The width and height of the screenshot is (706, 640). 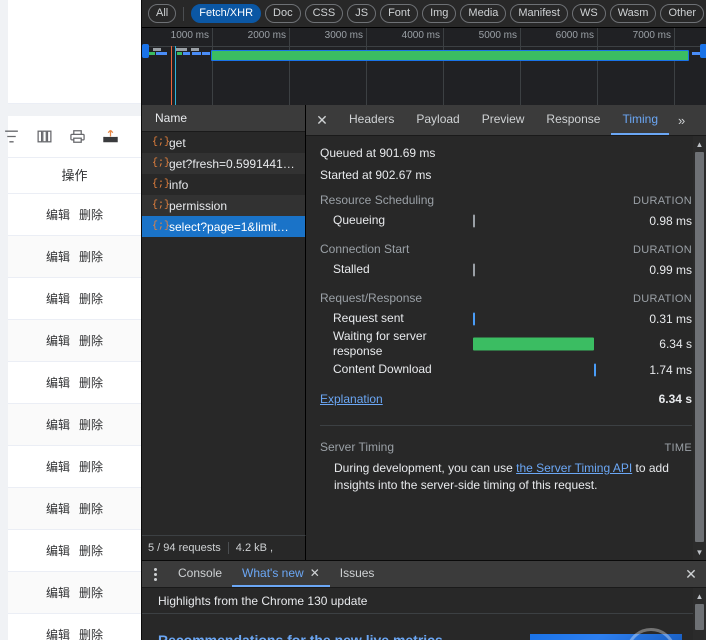 I want to click on filter-chip-img: Img, so click(x=439, y=13).